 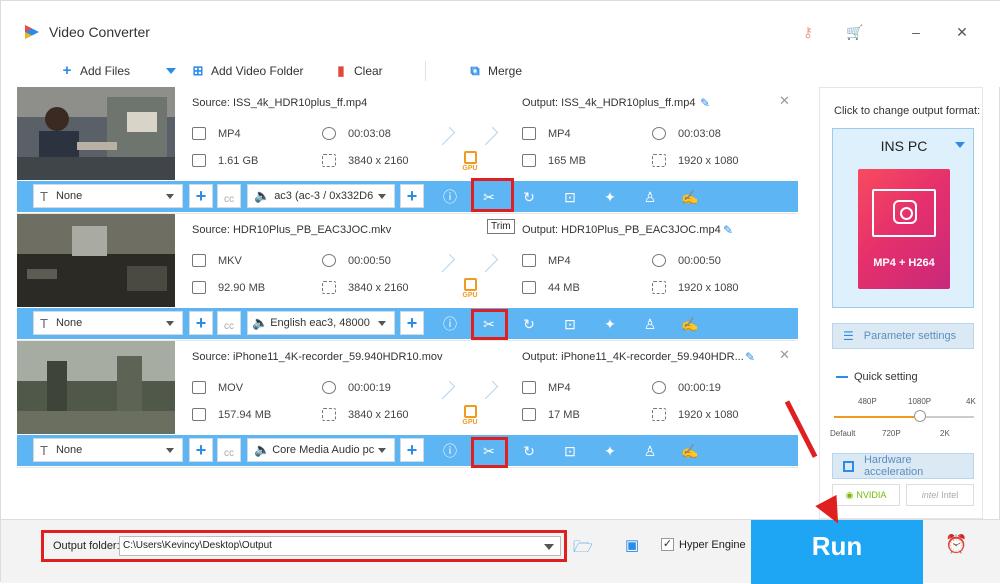 What do you see at coordinates (712, 544) in the screenshot?
I see `hyper-engine-label: Hyper Engine` at bounding box center [712, 544].